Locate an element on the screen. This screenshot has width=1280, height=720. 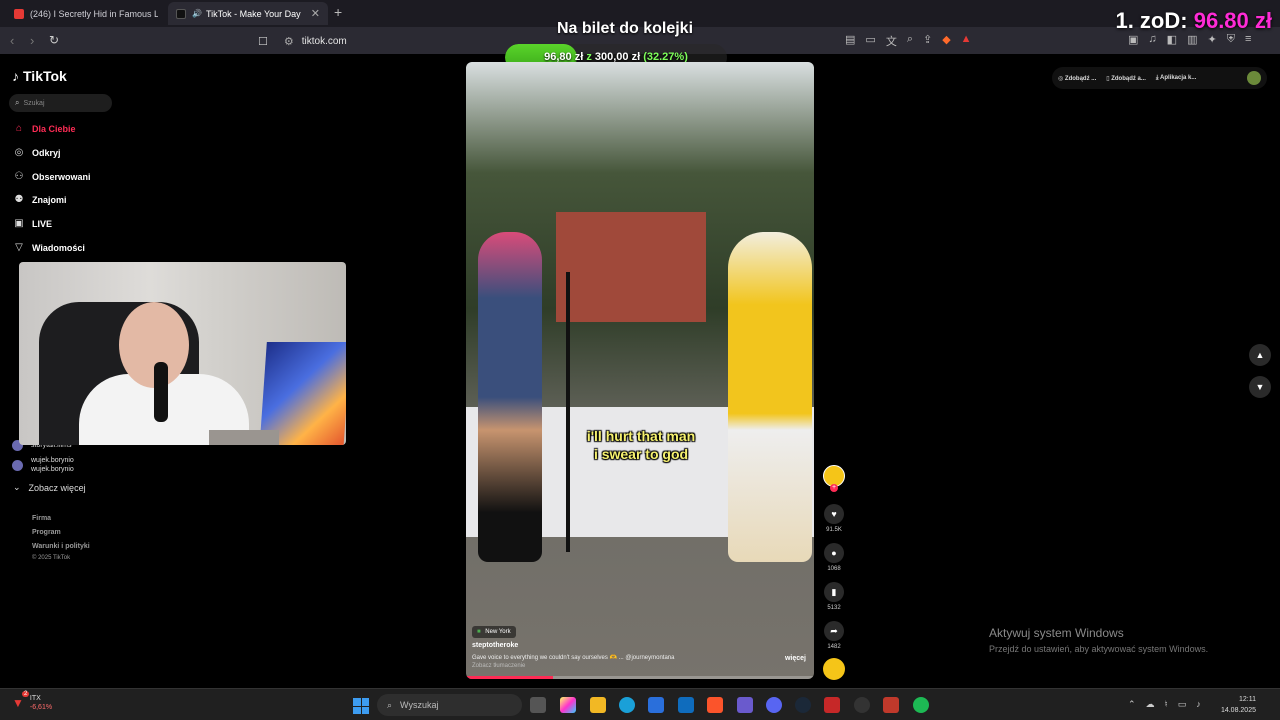
tiktok-logo: ♪ TikTok is located at coordinates (39, 76).